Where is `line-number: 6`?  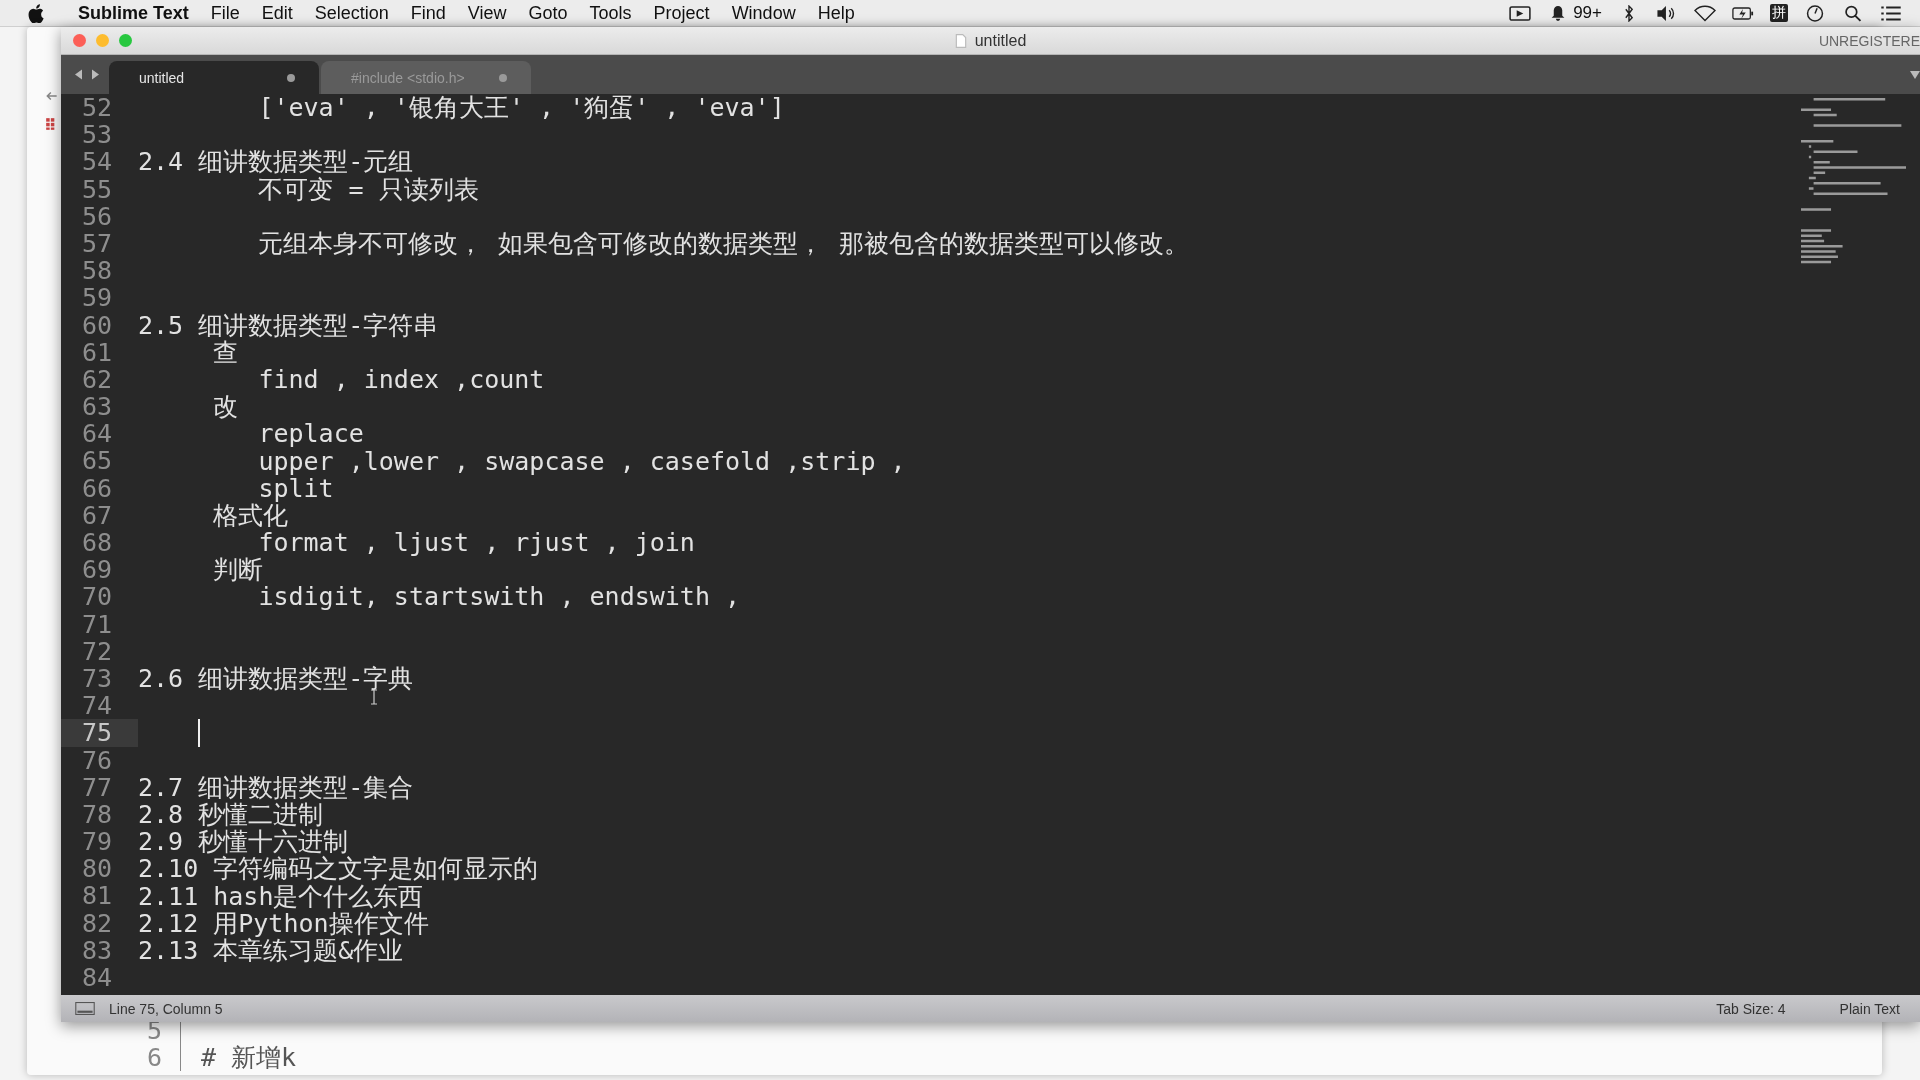 line-number: 6 is located at coordinates (153, 1057).